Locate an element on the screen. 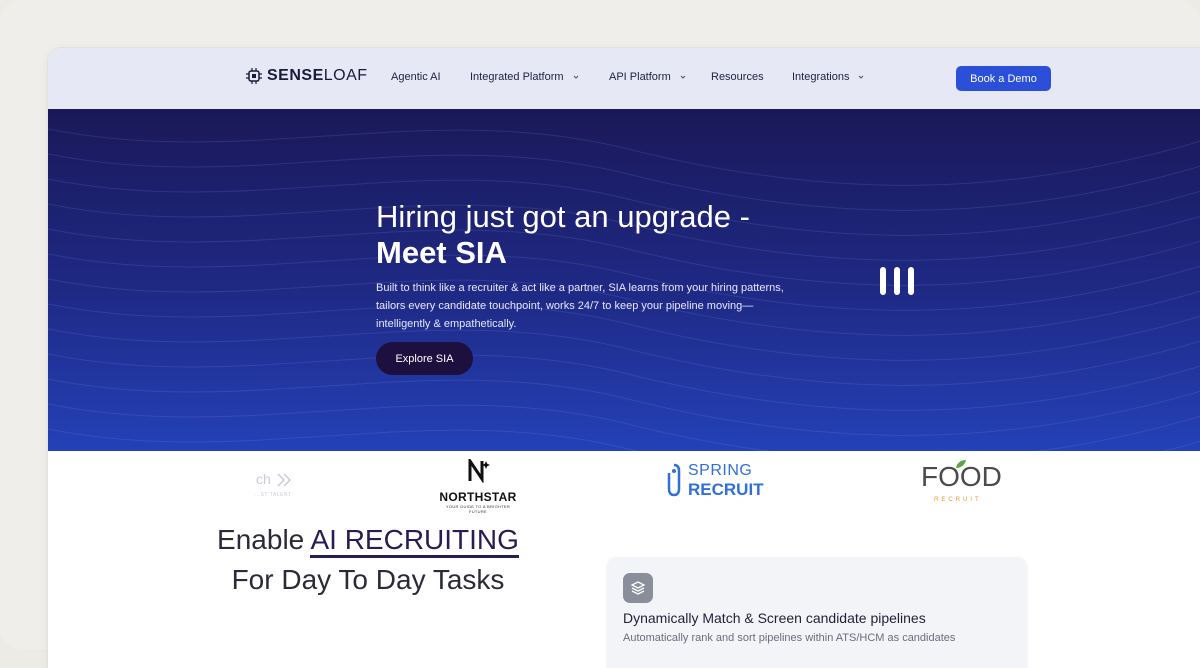 This screenshot has width=1200, height=668. section-title-prefix: Enable is located at coordinates (264, 539).